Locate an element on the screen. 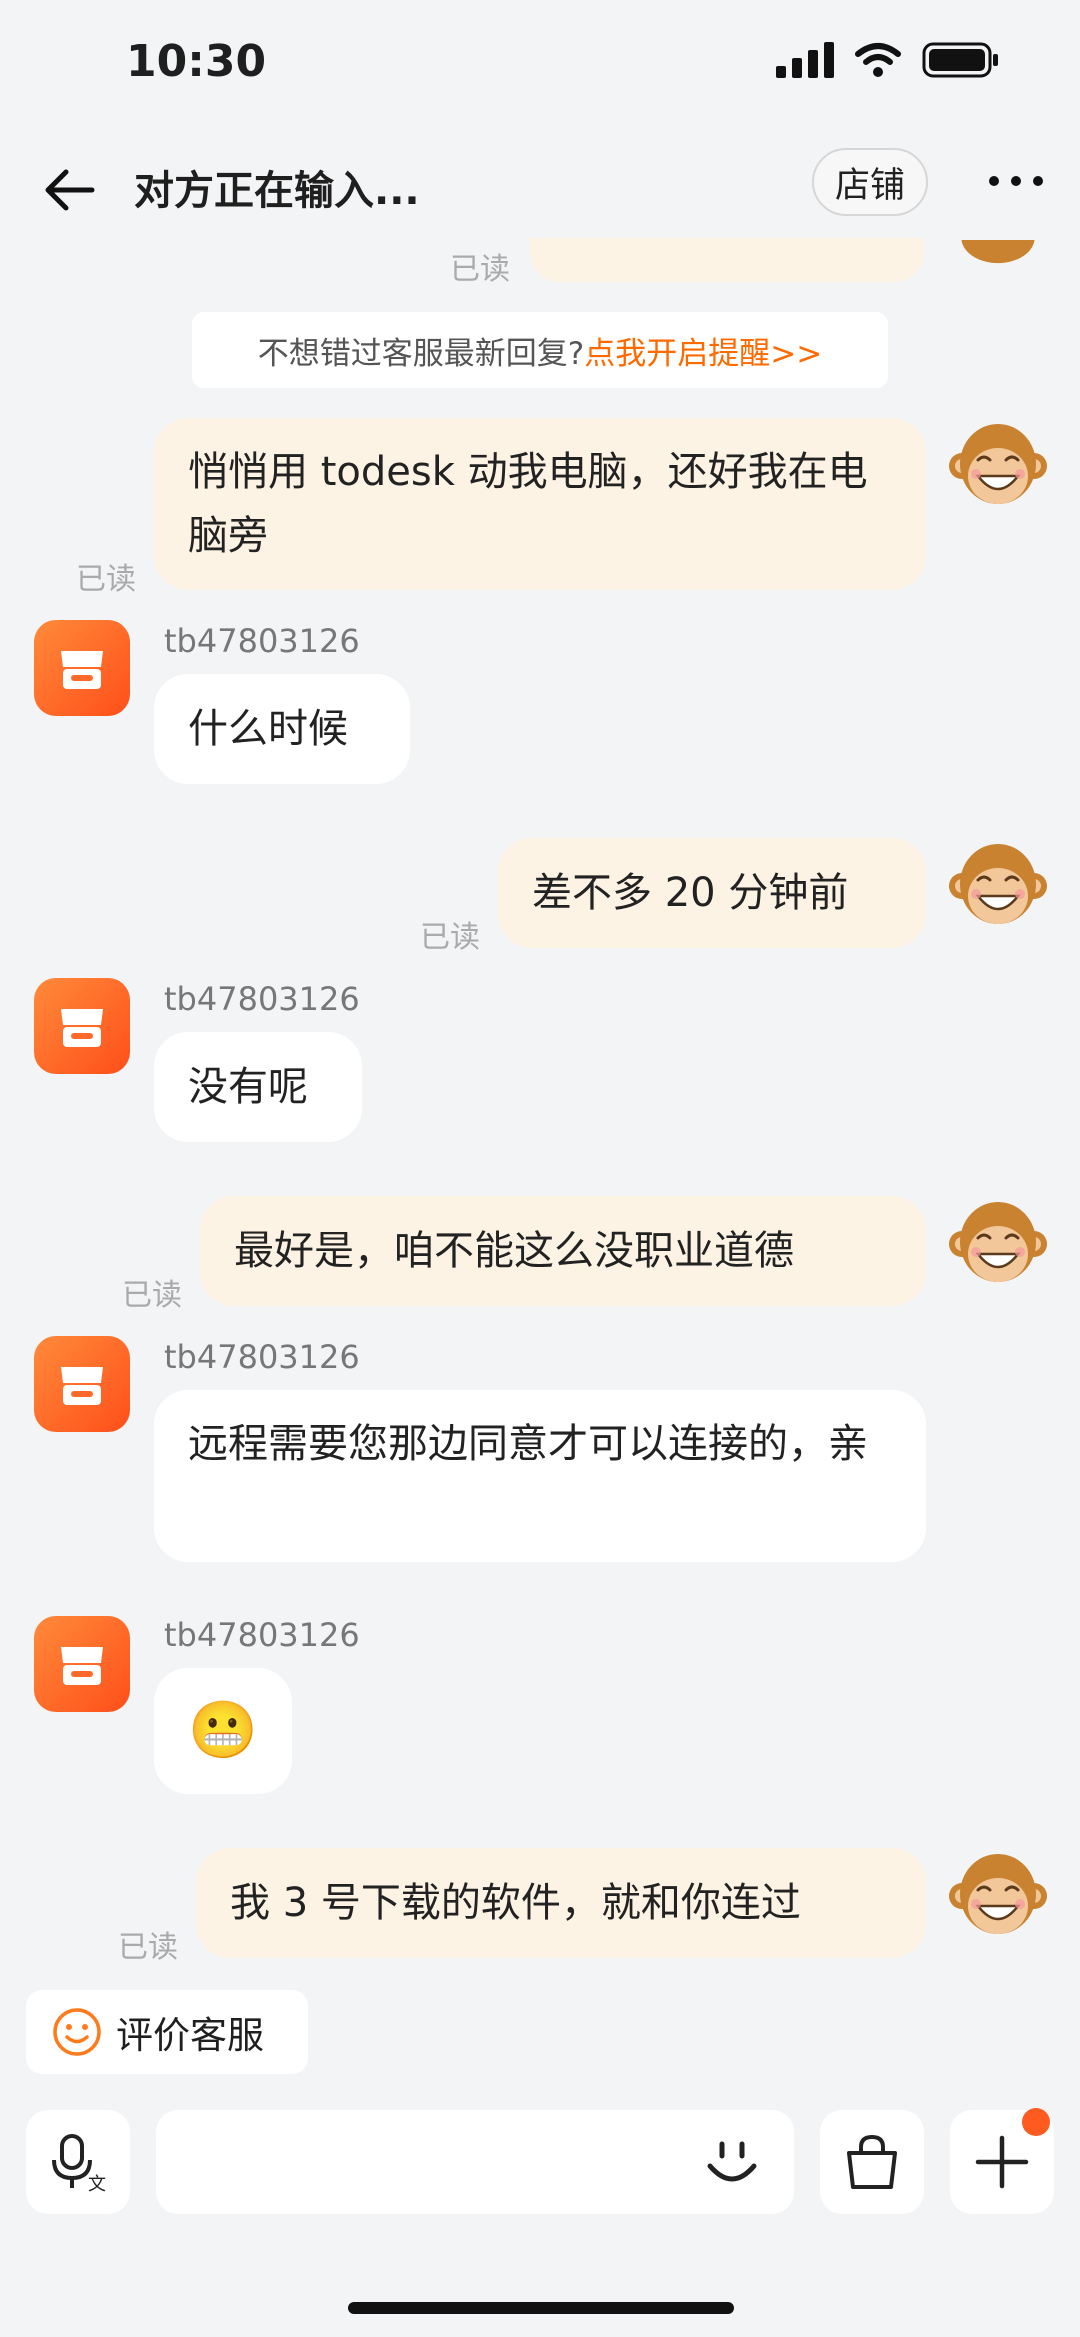  message-text: 没有呢 is located at coordinates (248, 1087).